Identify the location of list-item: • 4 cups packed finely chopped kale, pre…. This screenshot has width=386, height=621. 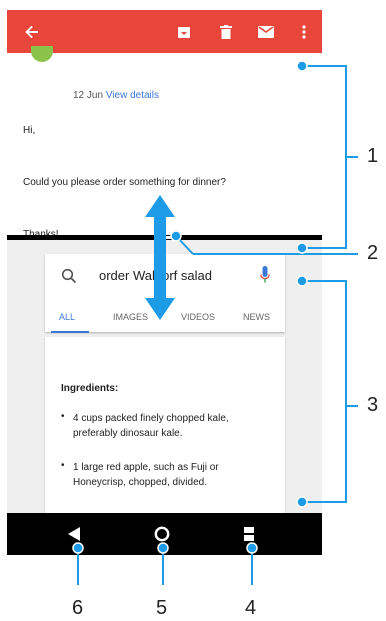
(145, 425).